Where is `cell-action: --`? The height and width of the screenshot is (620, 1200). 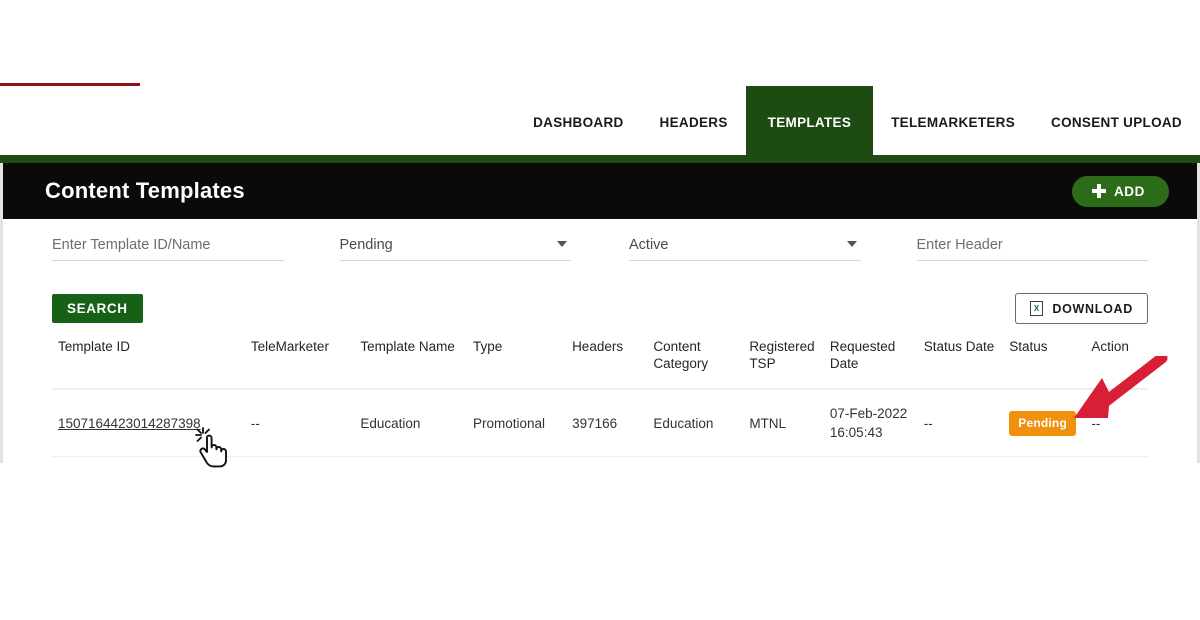 cell-action: -- is located at coordinates (1116, 423).